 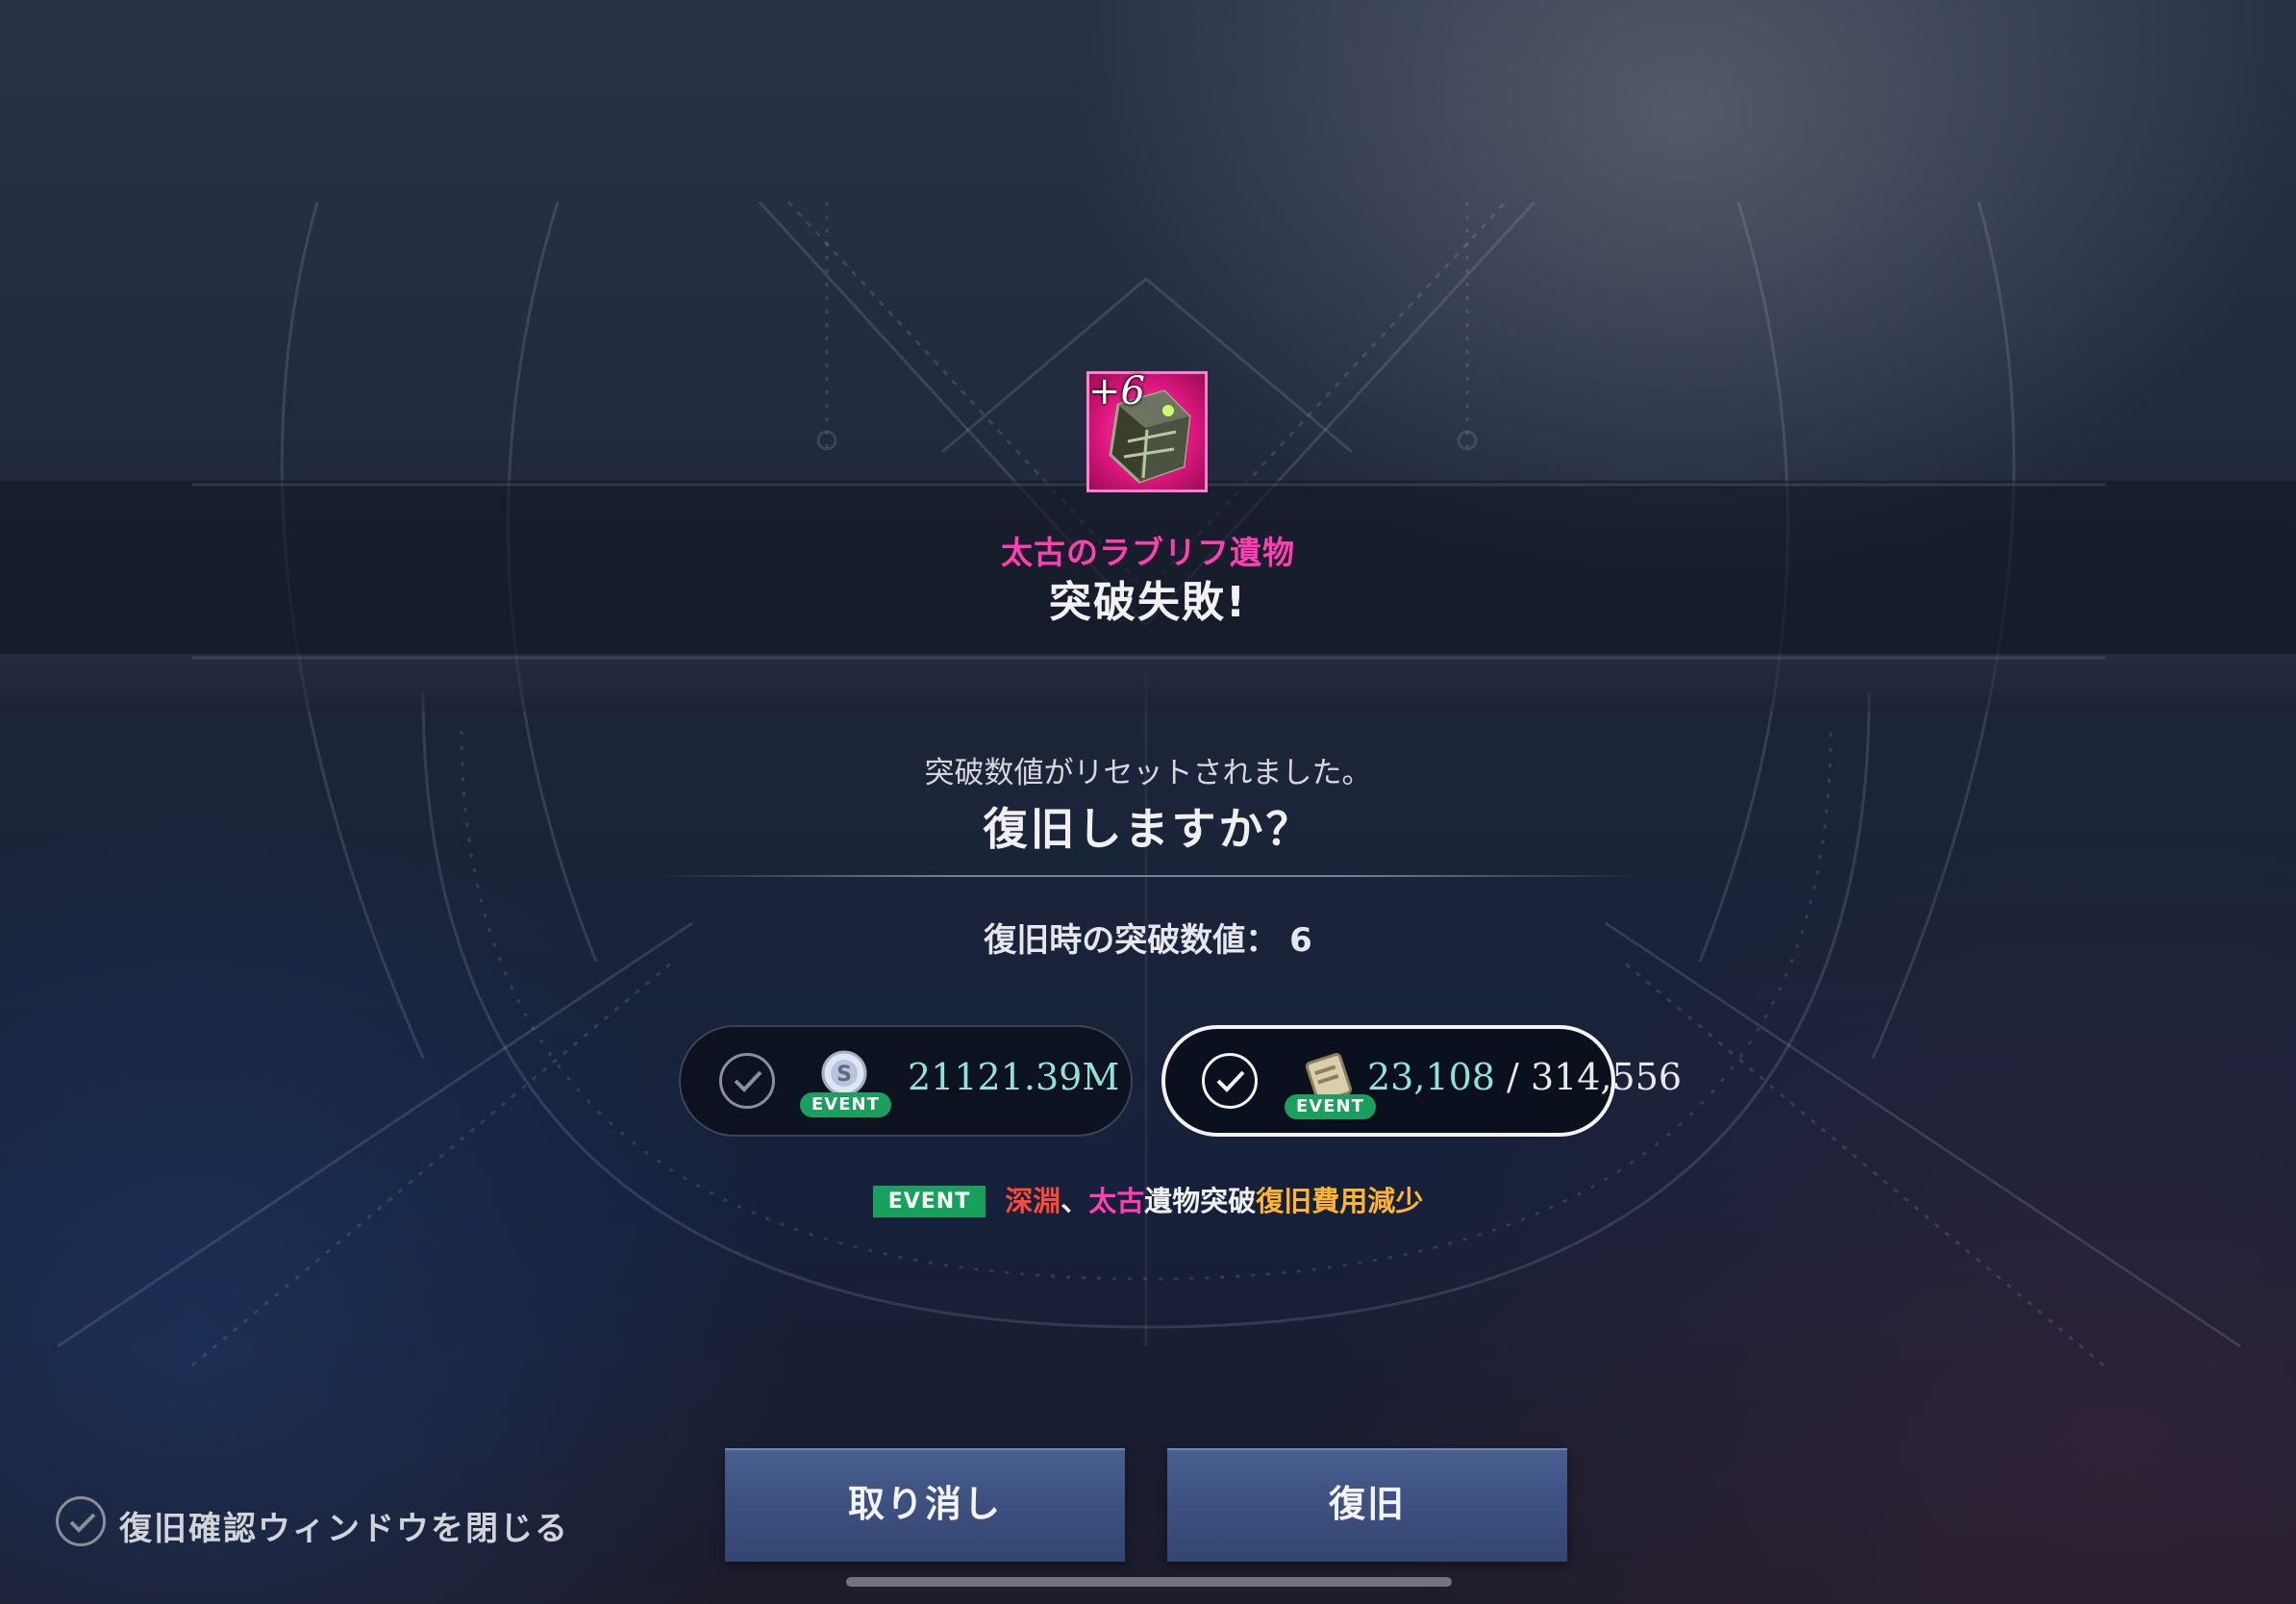 What do you see at coordinates (1200, 1201) in the screenshot?
I see `event-note-relic: 遺物突破` at bounding box center [1200, 1201].